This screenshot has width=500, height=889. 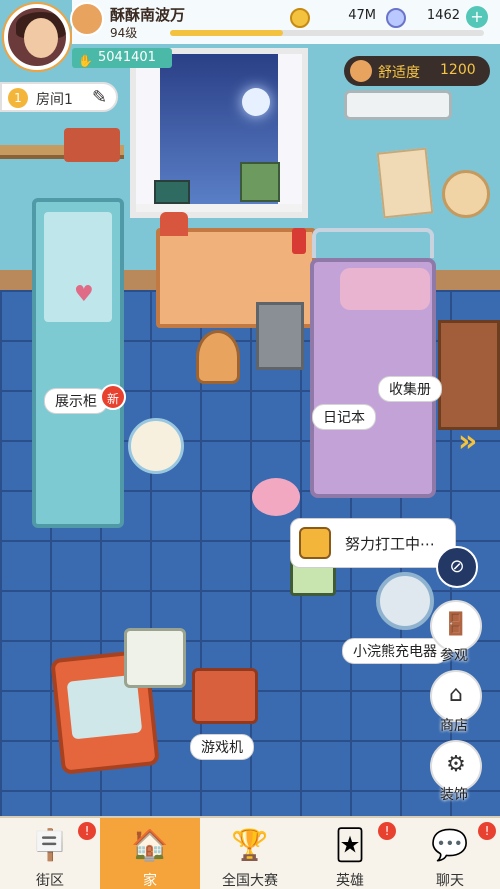 What do you see at coordinates (250, 845) in the screenshot?
I see `trophy-icon: 🏆` at bounding box center [250, 845].